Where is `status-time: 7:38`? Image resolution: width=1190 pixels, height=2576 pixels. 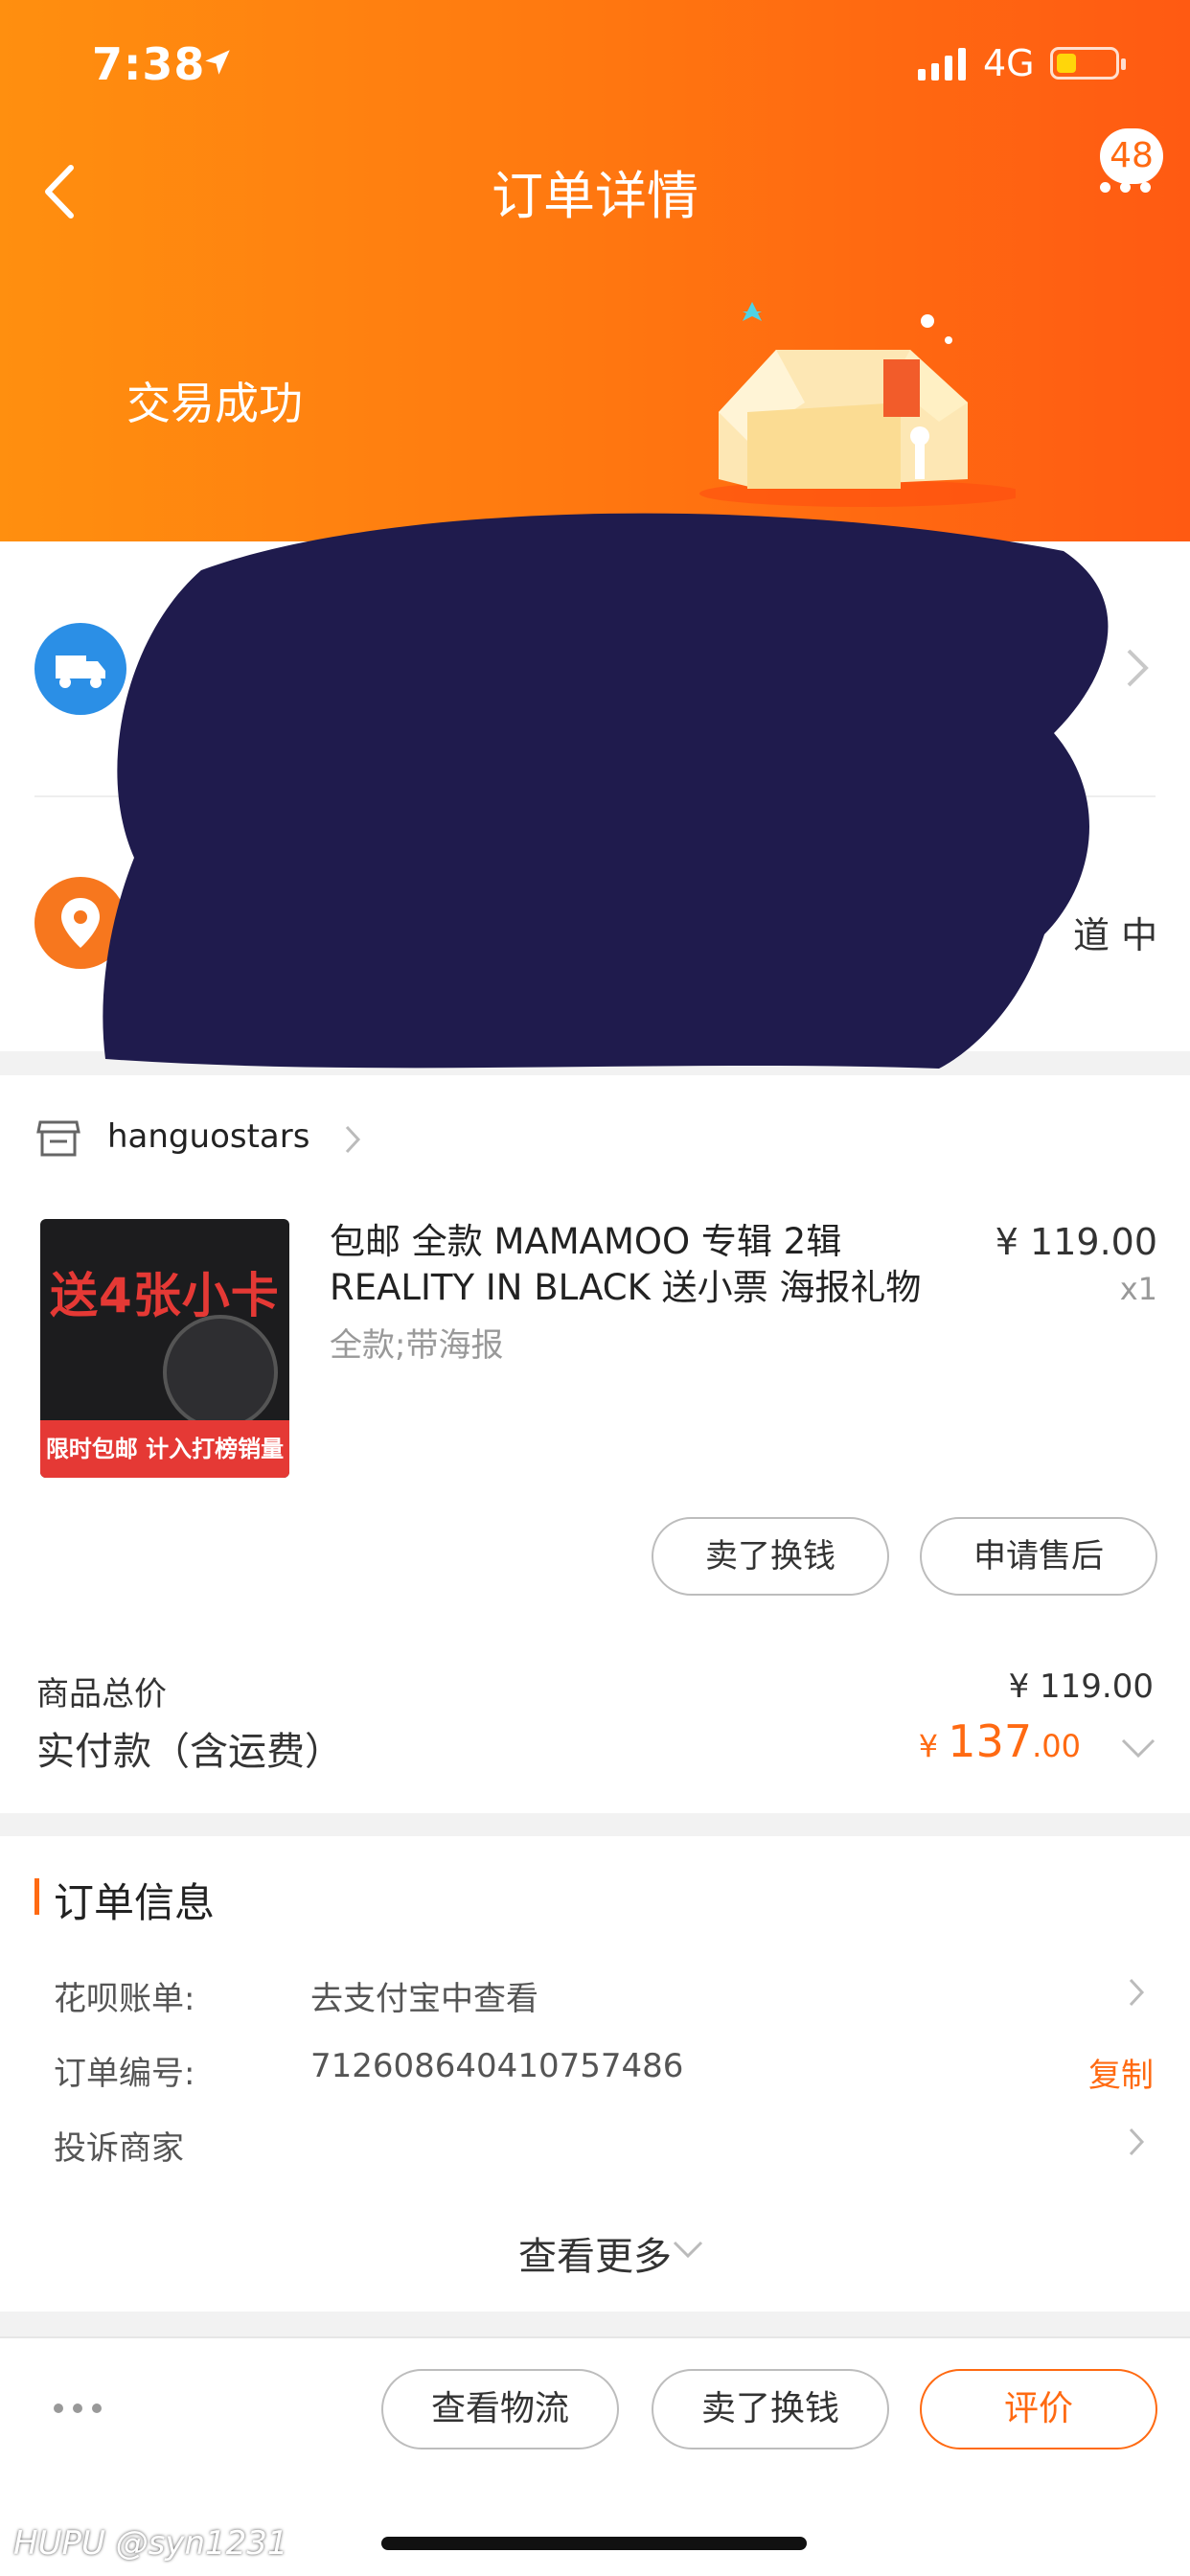 status-time: 7:38 is located at coordinates (149, 64).